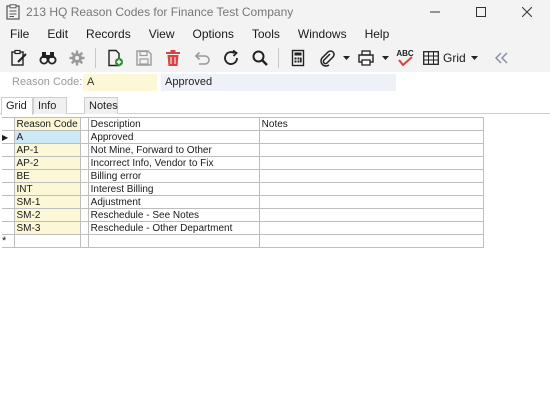 The width and height of the screenshot is (550, 401). I want to click on delete-button, so click(172, 58).